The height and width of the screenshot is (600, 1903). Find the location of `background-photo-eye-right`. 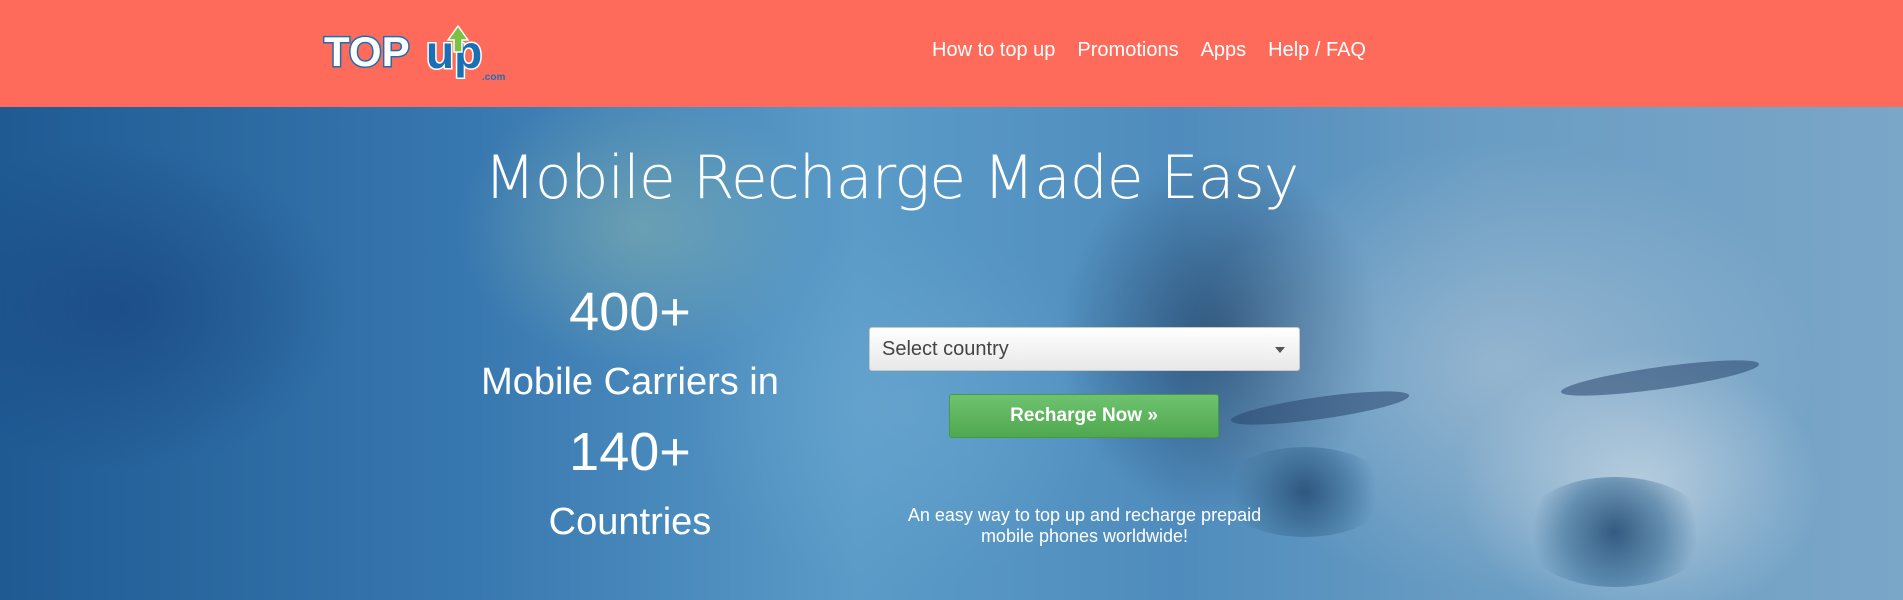

background-photo-eye-right is located at coordinates (1615, 532).